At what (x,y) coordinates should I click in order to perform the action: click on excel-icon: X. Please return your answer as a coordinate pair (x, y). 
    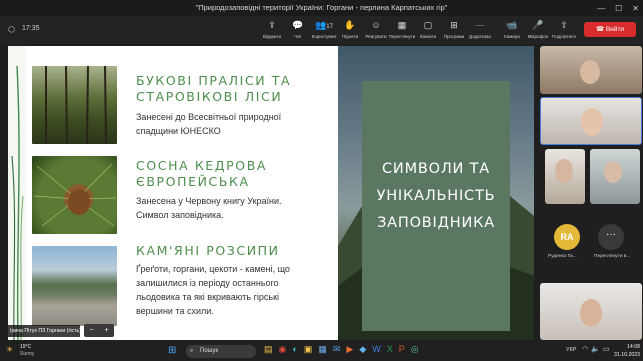
    Looking at the image, I should click on (390, 349).